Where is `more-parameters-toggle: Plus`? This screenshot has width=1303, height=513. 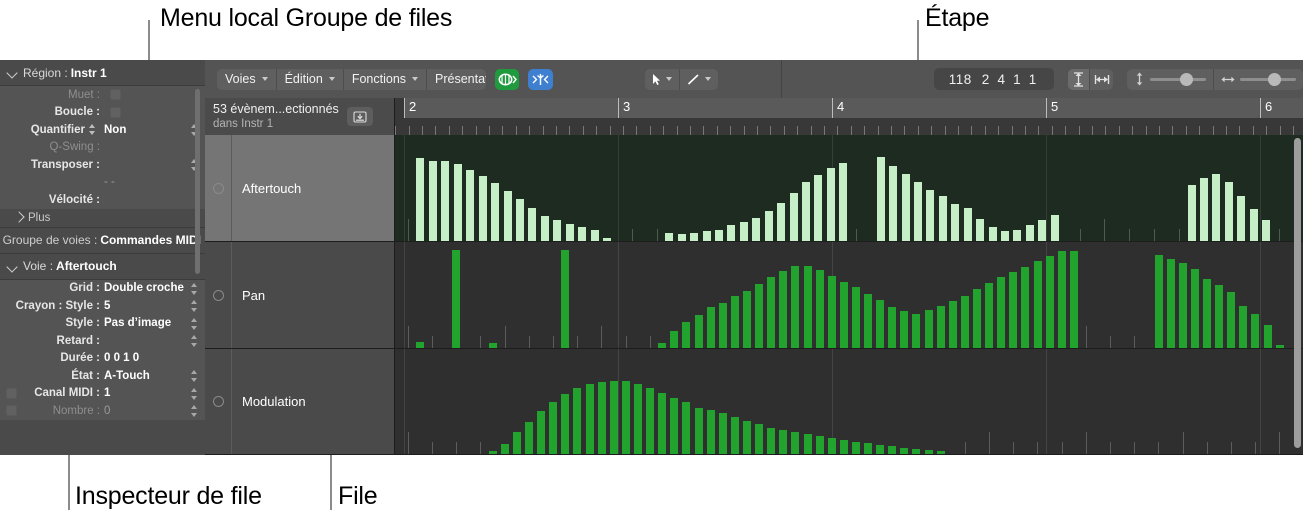
more-parameters-toggle: Plus is located at coordinates (102, 218).